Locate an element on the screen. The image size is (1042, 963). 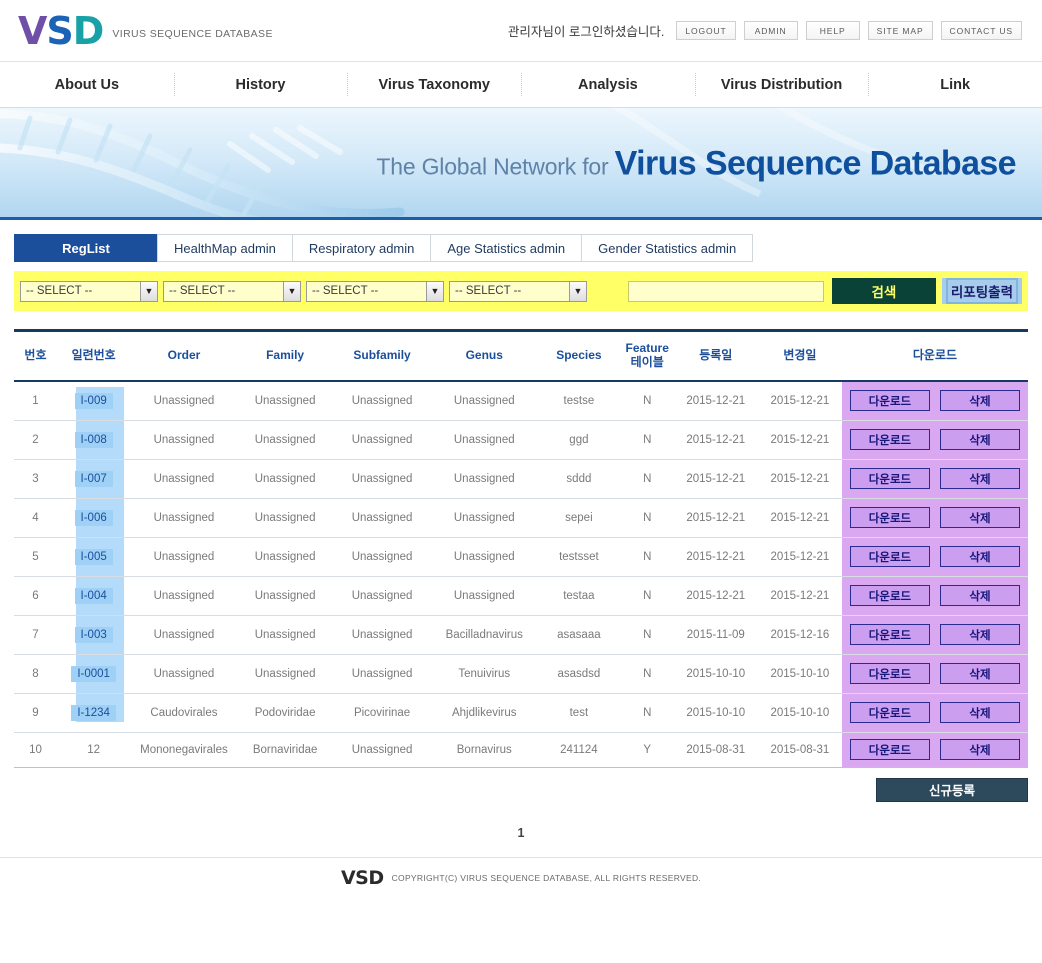
cell-serial: I-009 is located at coordinates (93, 400).